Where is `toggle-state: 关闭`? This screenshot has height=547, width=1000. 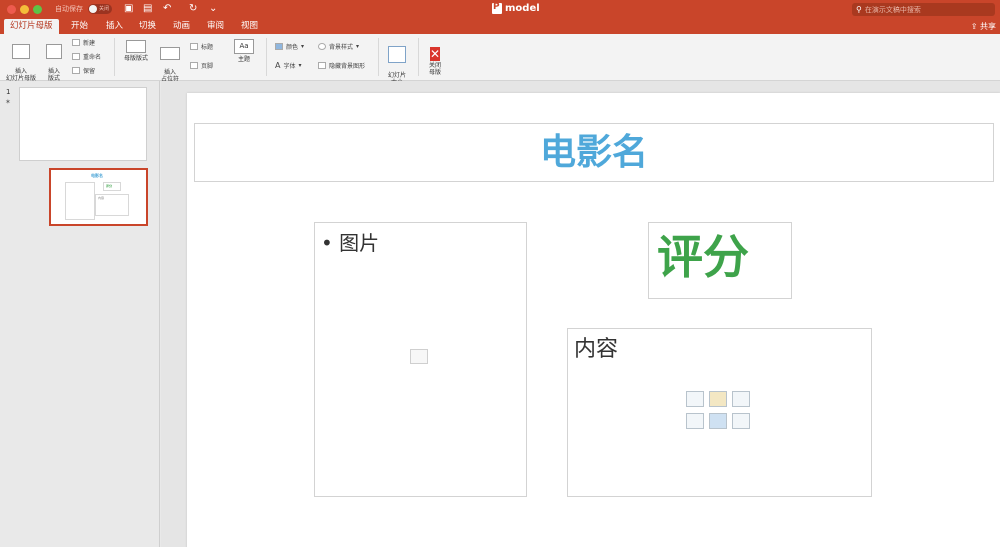
toggle-state: 关闭 is located at coordinates (104, 9).